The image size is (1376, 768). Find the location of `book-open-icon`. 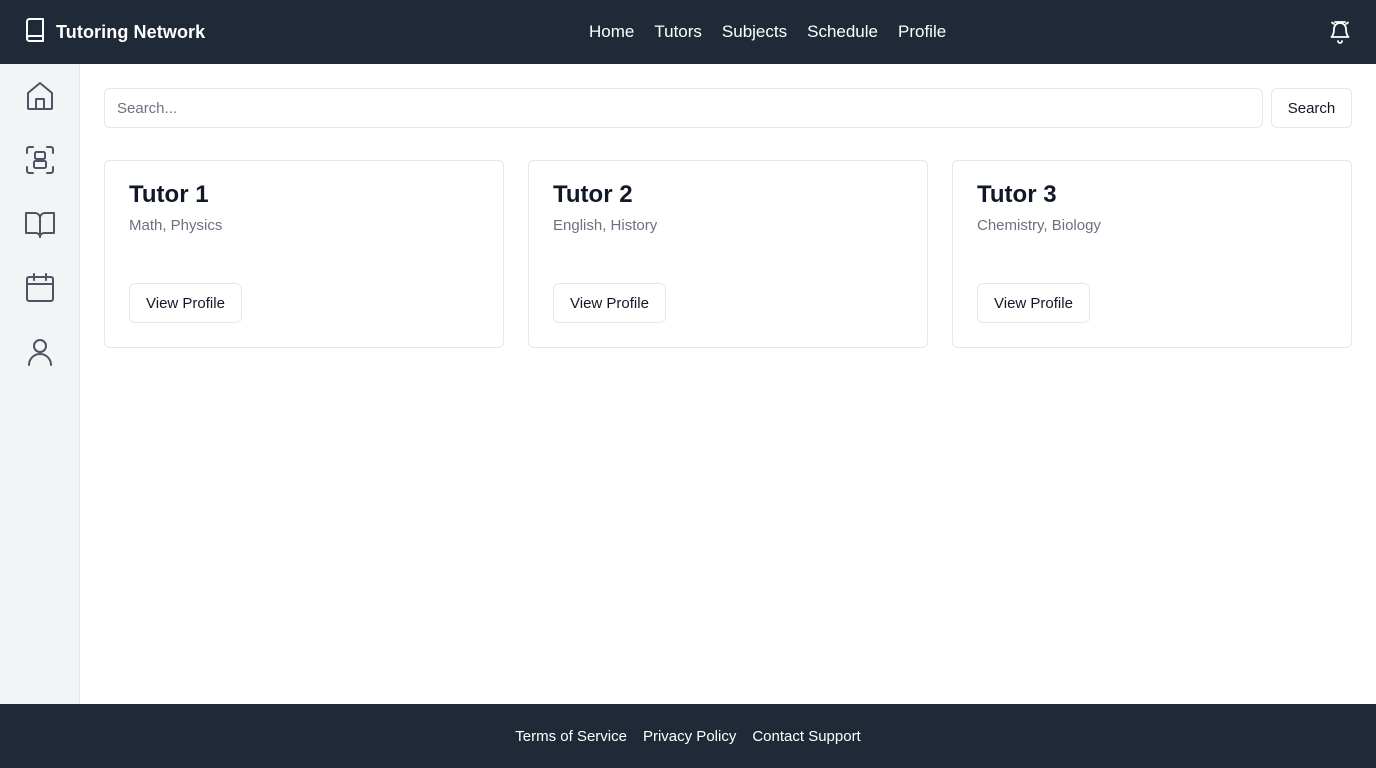

book-open-icon is located at coordinates (40, 225).